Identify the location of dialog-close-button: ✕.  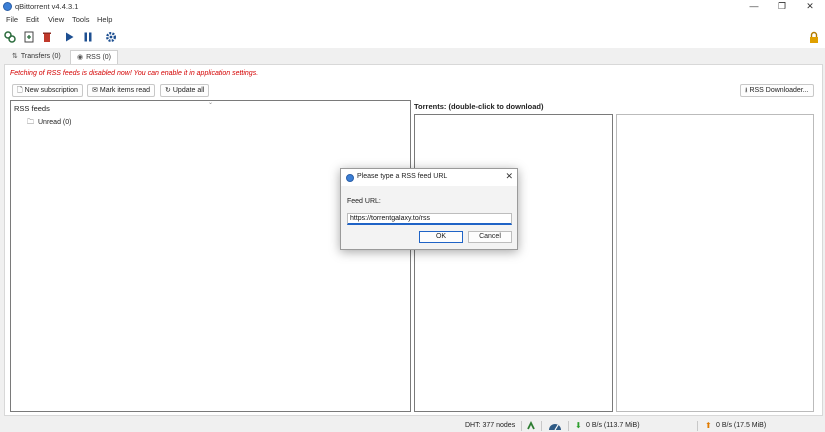
(509, 176).